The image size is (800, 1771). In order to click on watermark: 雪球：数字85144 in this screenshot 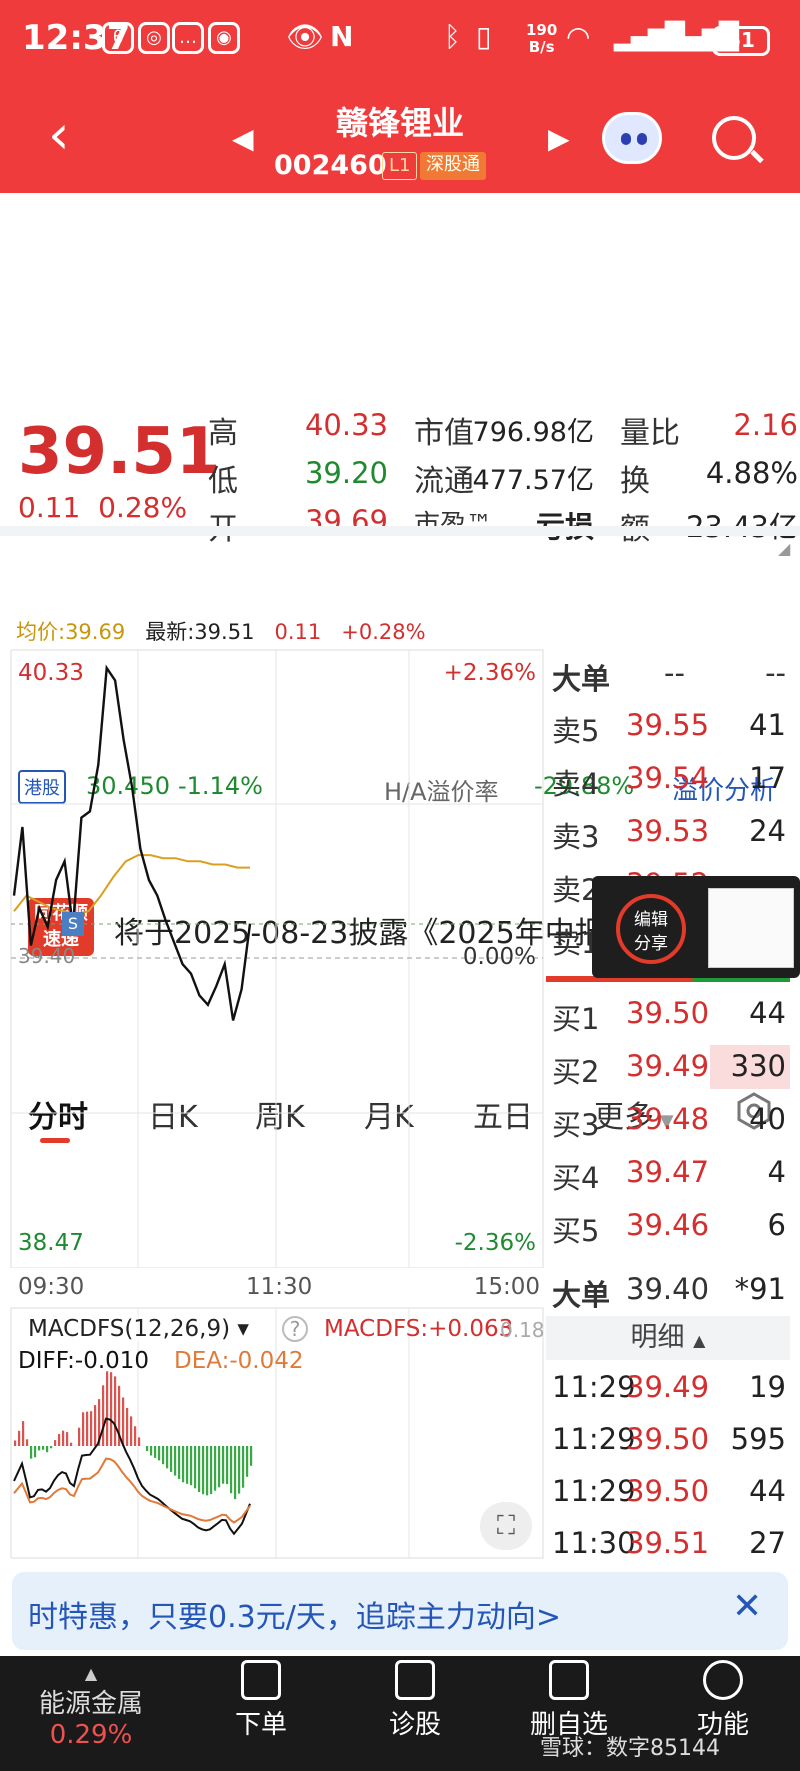, I will do `click(630, 1748)`.